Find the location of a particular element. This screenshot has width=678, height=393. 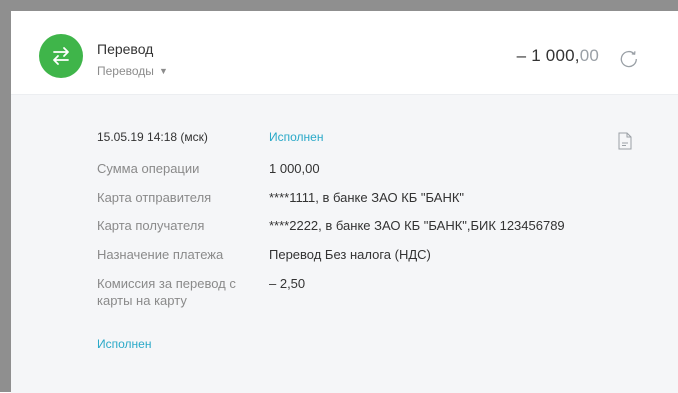

label-commission-line2: карты на карту is located at coordinates (142, 300).